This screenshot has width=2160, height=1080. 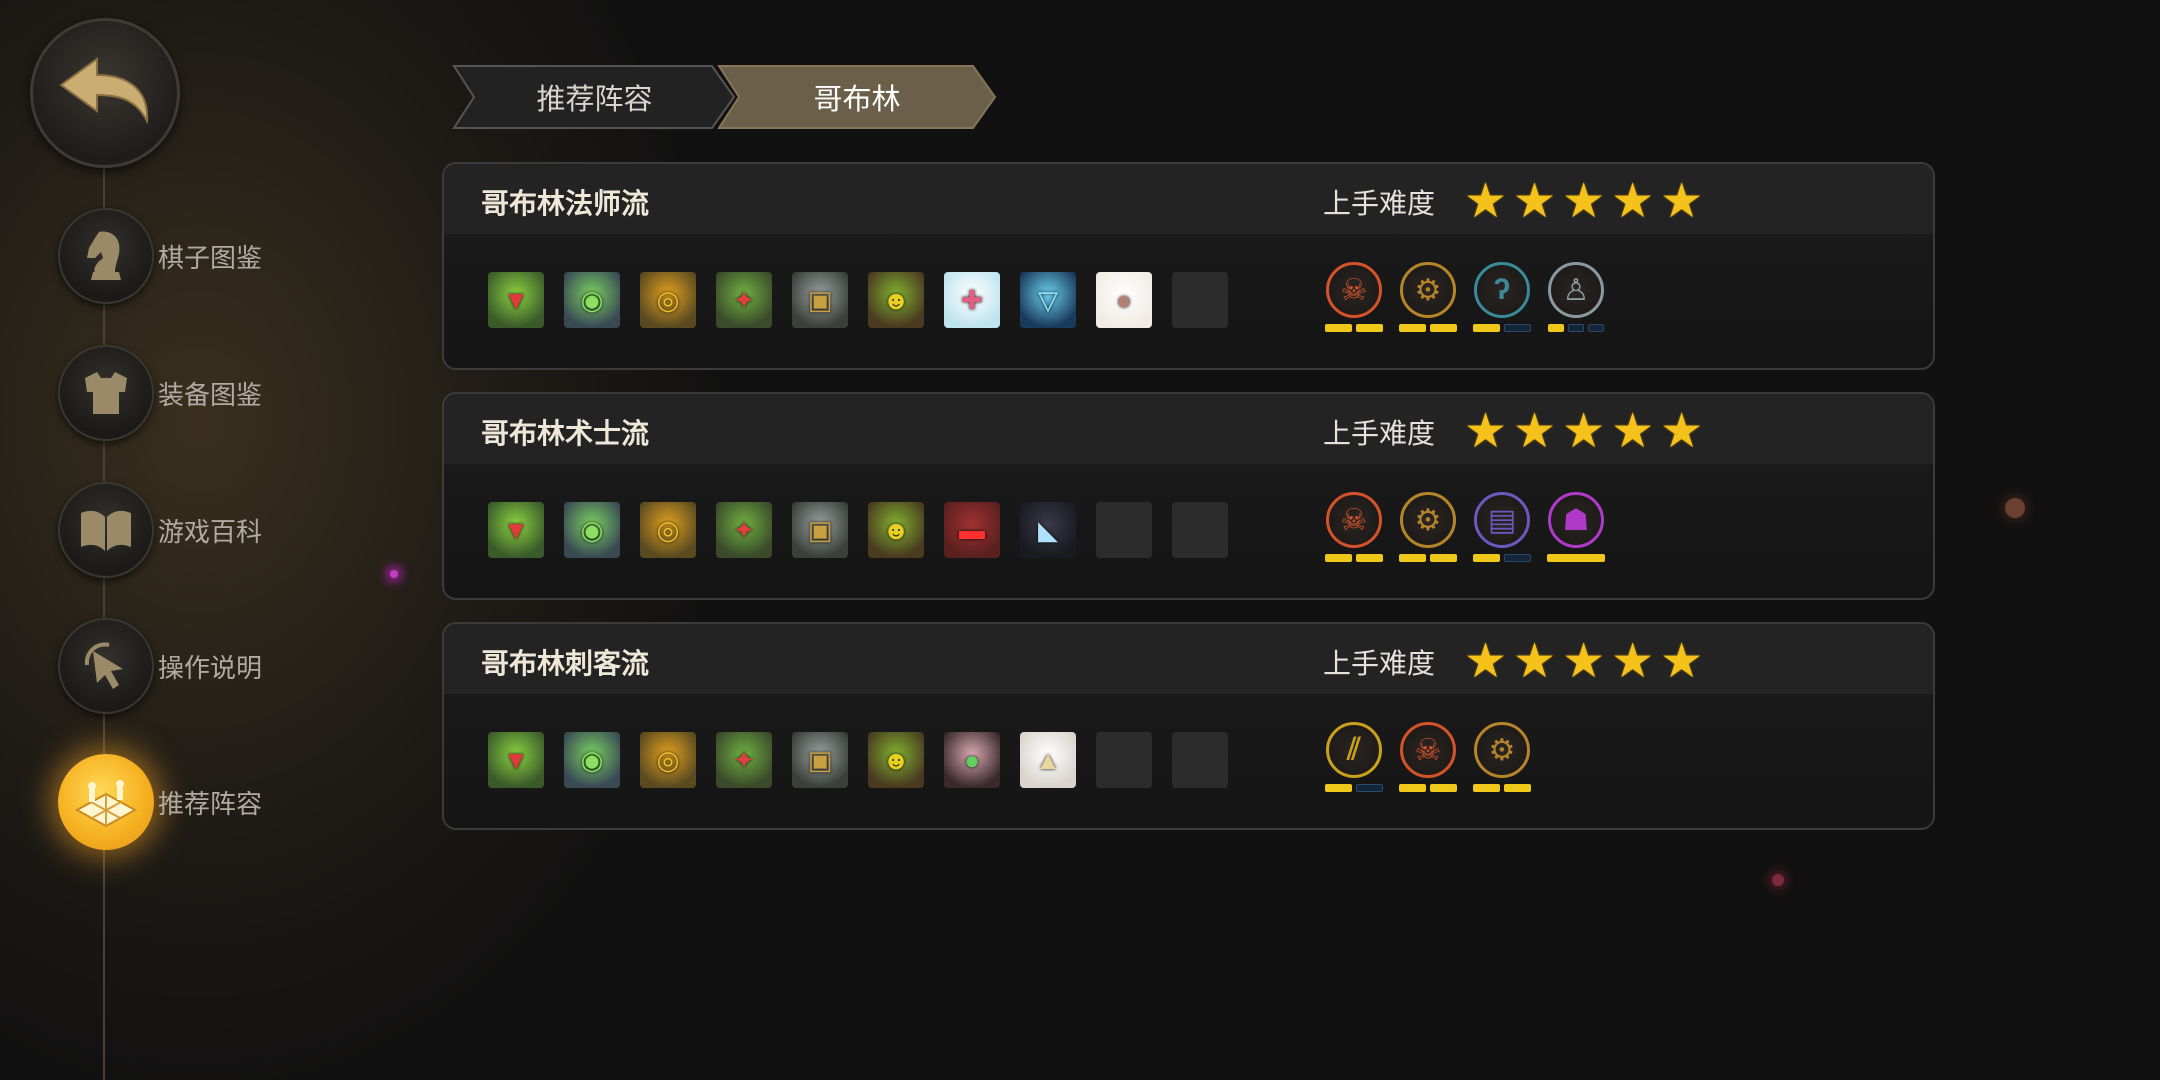 I want to click on back-button, so click(x=105, y=93).